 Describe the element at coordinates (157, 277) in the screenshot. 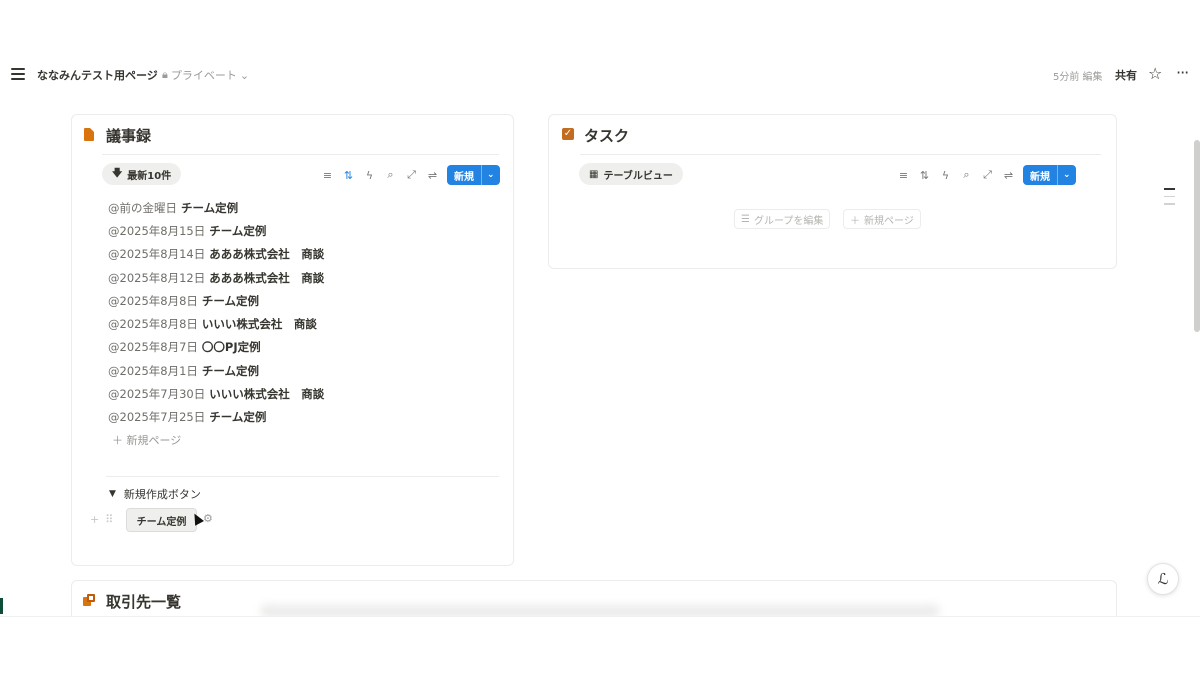

I see `item-date: @2025年8月12日` at that location.